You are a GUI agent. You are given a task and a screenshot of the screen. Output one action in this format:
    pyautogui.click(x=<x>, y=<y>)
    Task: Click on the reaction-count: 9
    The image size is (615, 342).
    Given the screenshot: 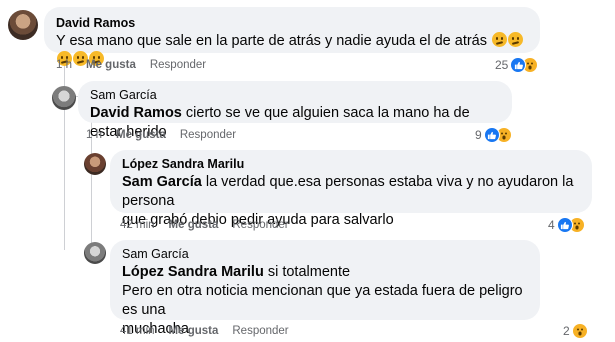 What is the action you would take?
    pyautogui.click(x=478, y=135)
    